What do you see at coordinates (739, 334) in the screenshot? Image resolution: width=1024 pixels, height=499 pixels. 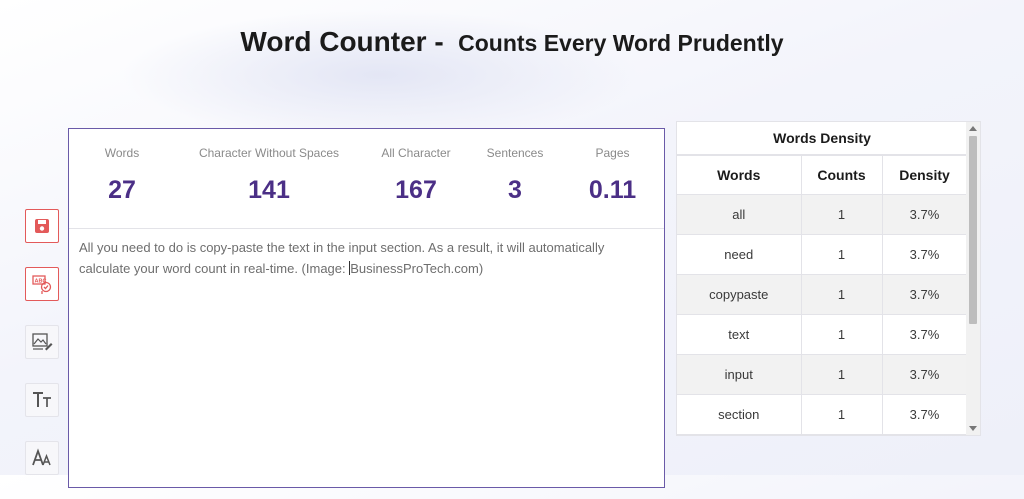 I see `row-word: text` at bounding box center [739, 334].